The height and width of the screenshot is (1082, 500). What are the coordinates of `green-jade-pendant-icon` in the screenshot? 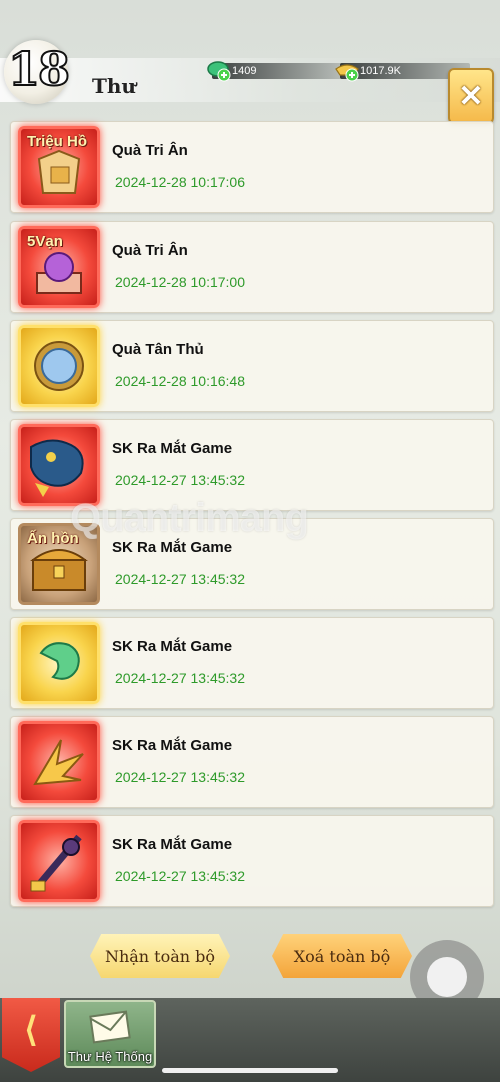 It's located at (59, 661).